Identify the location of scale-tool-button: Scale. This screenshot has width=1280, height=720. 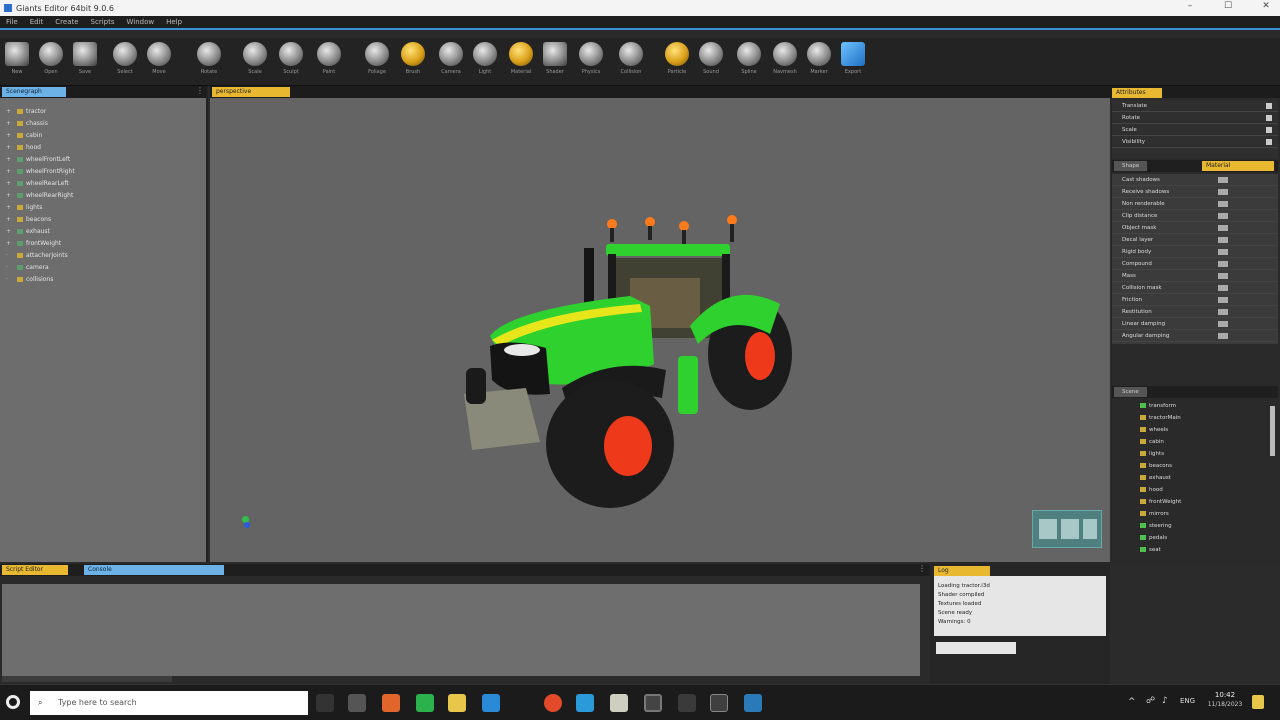
(255, 62).